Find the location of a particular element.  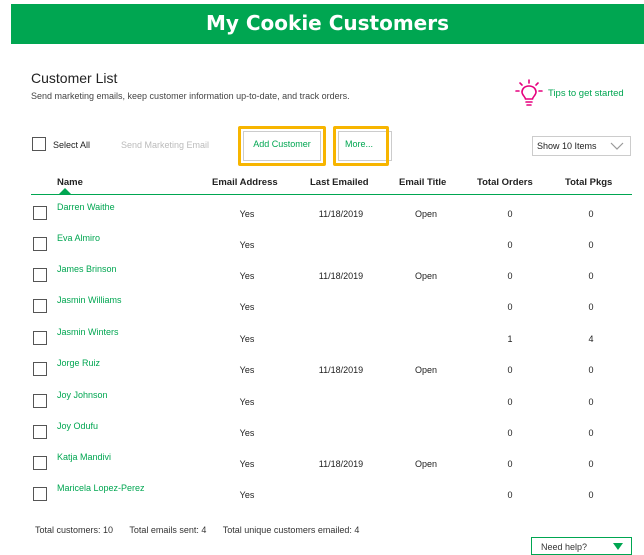

table-row: James Brinson Yes 11/18/2019 Open 0 0 is located at coordinates (331, 274).